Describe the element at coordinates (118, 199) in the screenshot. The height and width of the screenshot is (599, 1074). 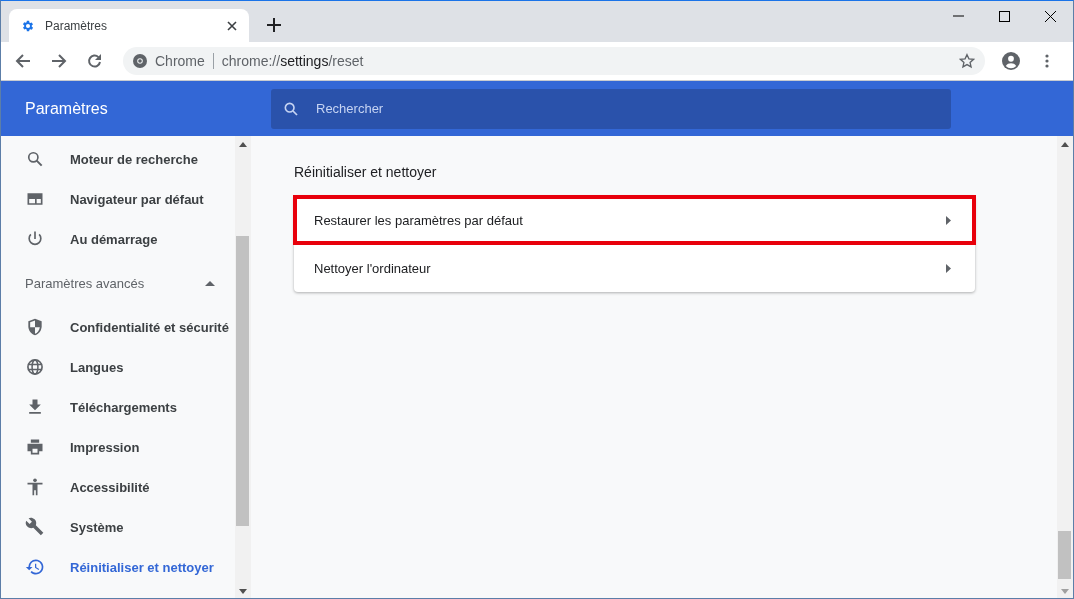
I see `sidebar-item: Navigateur par défaut` at that location.